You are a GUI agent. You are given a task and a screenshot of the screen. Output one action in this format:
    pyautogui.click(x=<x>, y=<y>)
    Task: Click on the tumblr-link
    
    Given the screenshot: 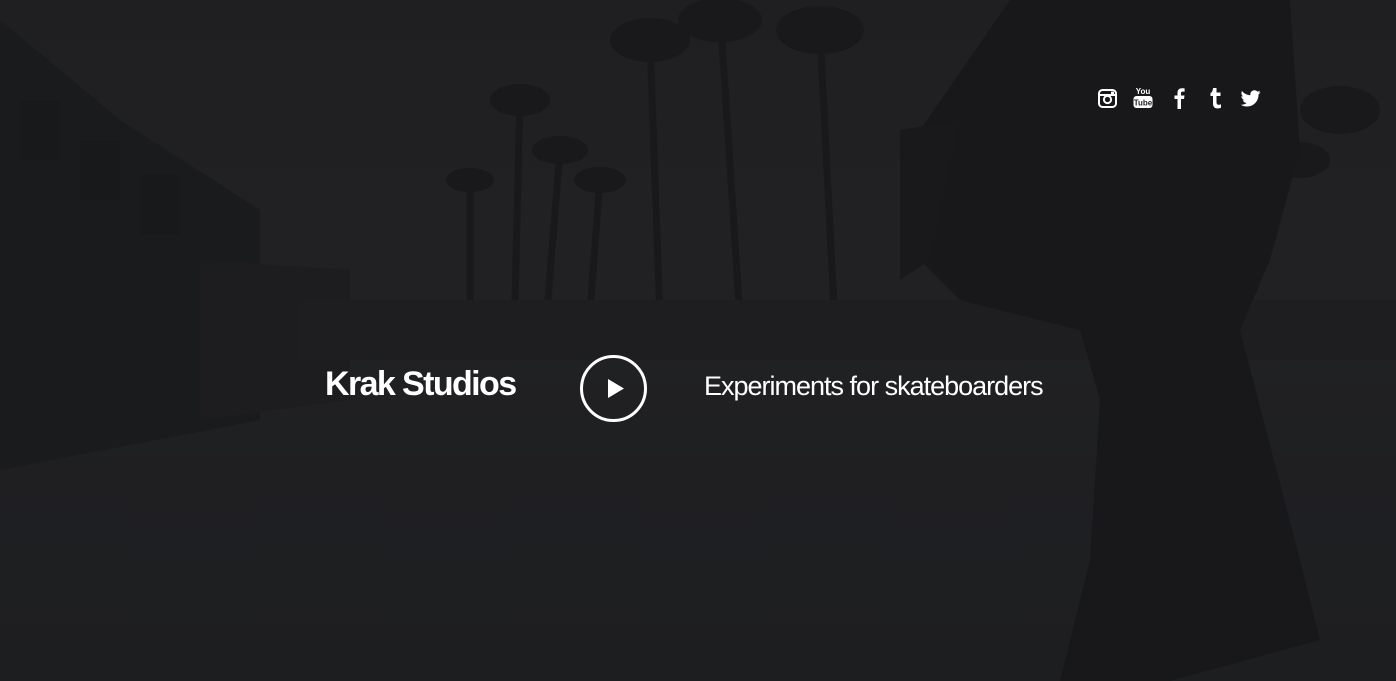 What is the action you would take?
    pyautogui.click(x=1215, y=98)
    